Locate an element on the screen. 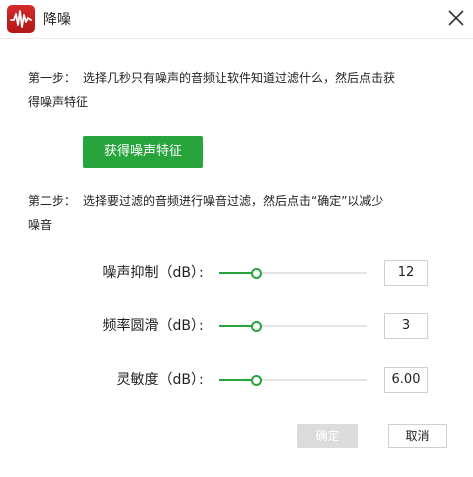 The width and height of the screenshot is (473, 477). step2-label: 第二步： is located at coordinates (52, 201).